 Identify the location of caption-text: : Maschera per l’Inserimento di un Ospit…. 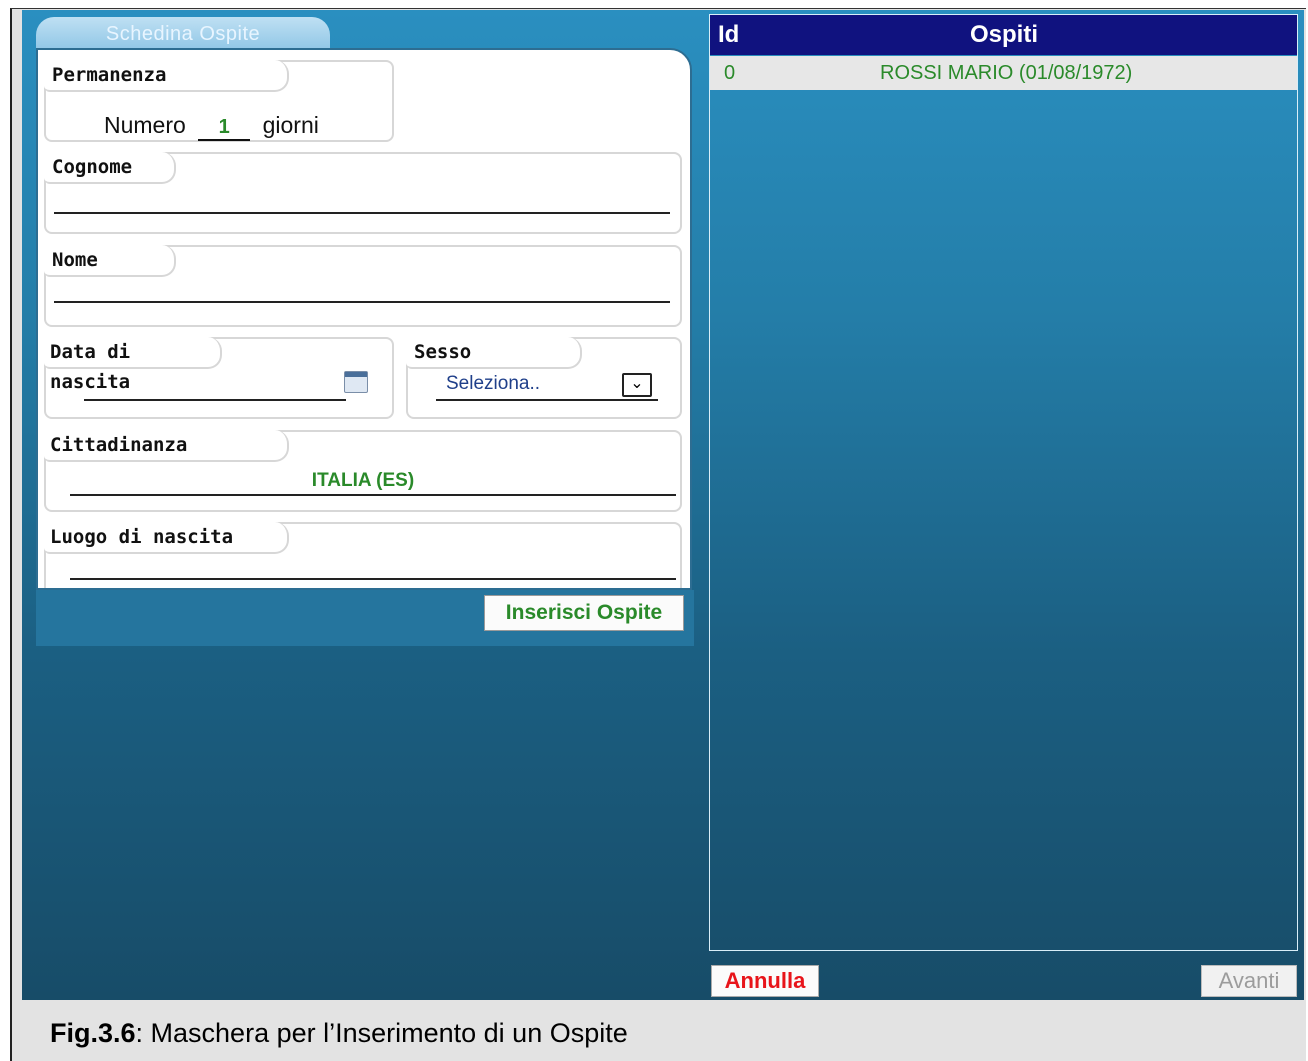
(381, 1033).